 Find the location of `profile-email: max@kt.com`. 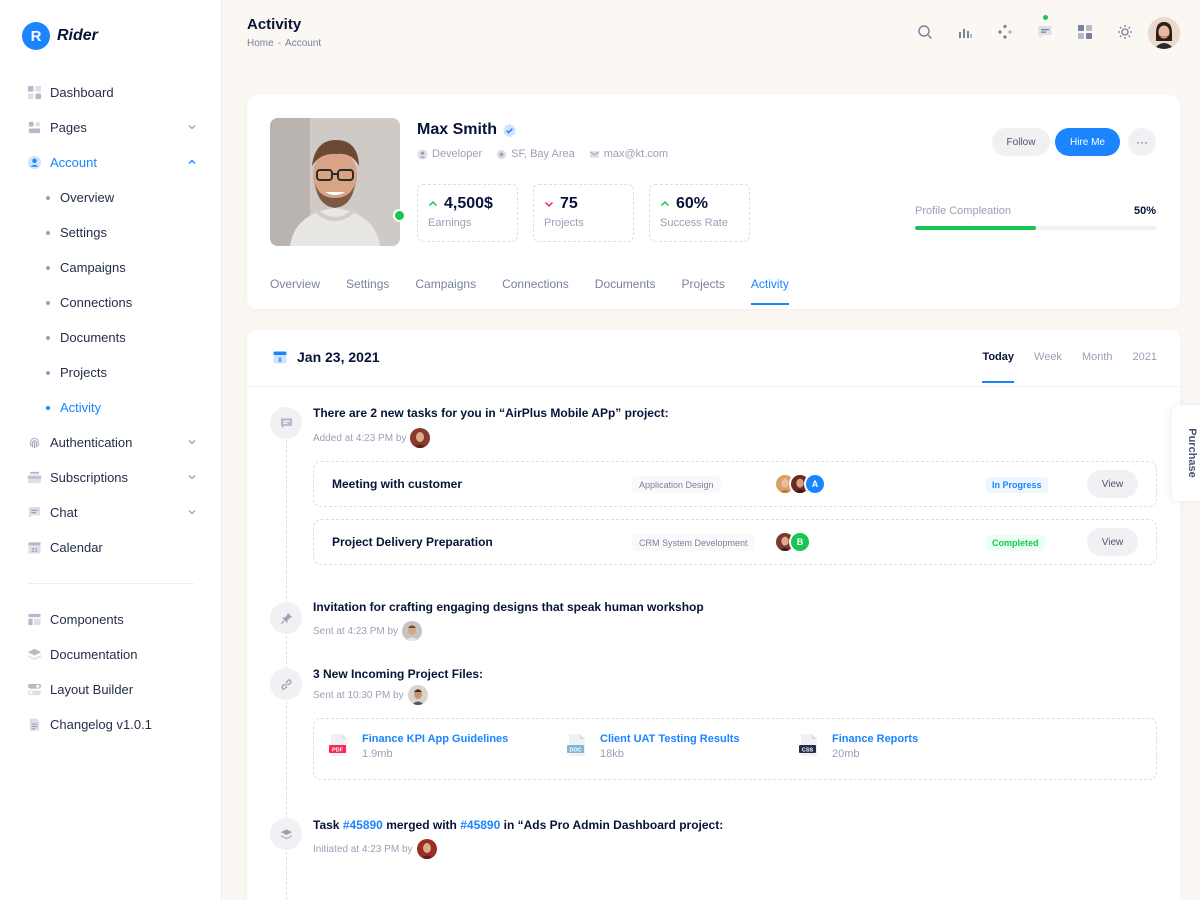

profile-email: max@kt.com is located at coordinates (628, 154).